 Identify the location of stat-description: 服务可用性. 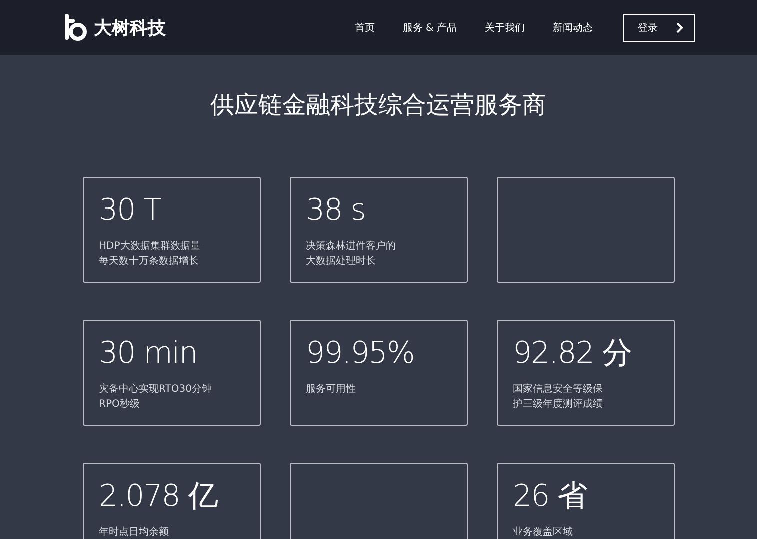
(331, 389).